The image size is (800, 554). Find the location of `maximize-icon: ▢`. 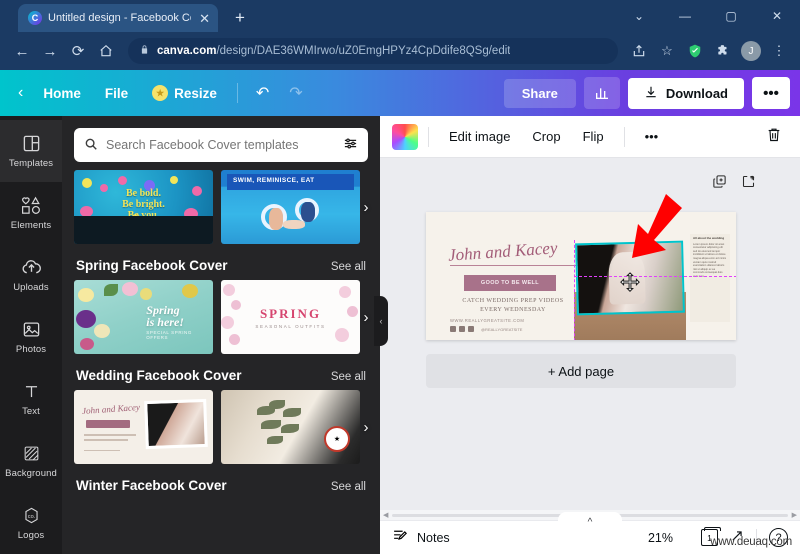

maximize-icon: ▢ is located at coordinates (731, 16).